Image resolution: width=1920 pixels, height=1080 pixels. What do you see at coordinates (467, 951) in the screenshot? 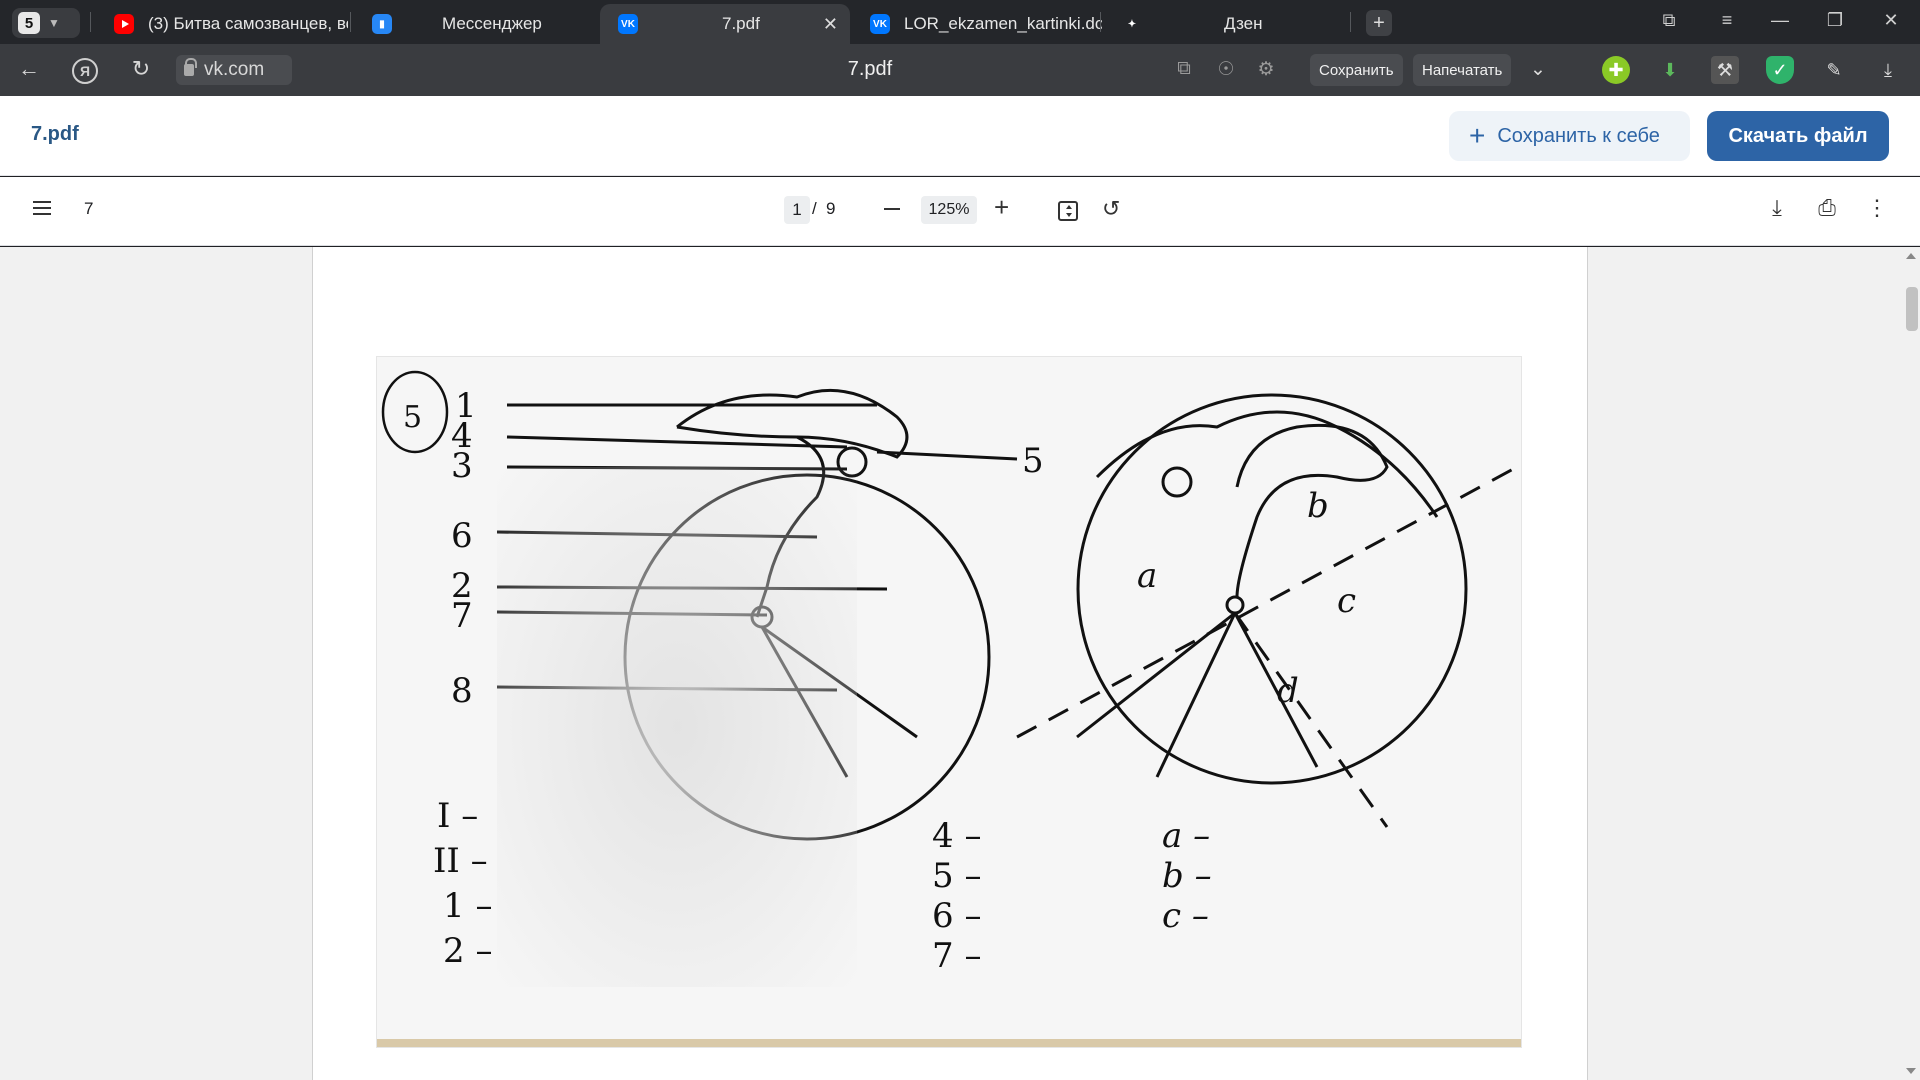
I see `legend-number-2: 2 –` at bounding box center [467, 951].